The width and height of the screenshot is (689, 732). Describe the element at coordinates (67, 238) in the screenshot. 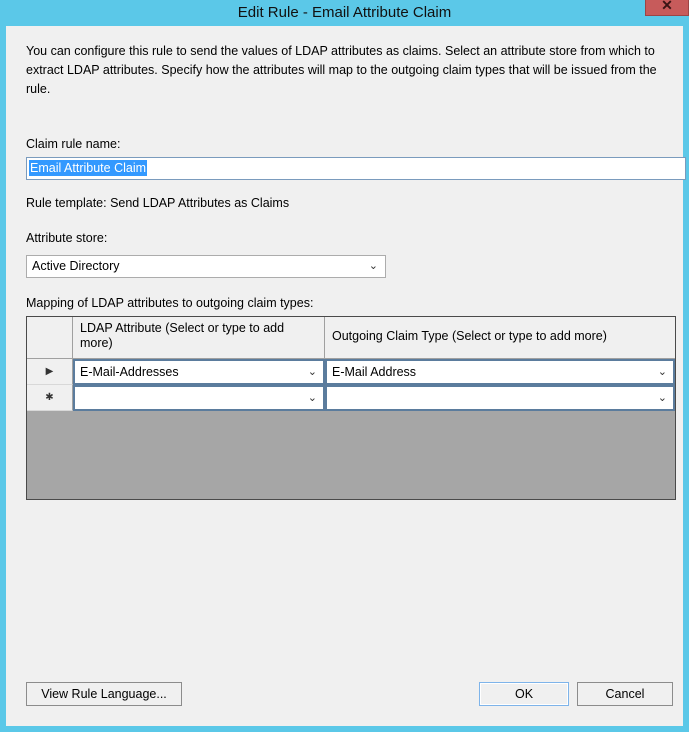

I see `attribute-store-label: Attribute store:` at that location.